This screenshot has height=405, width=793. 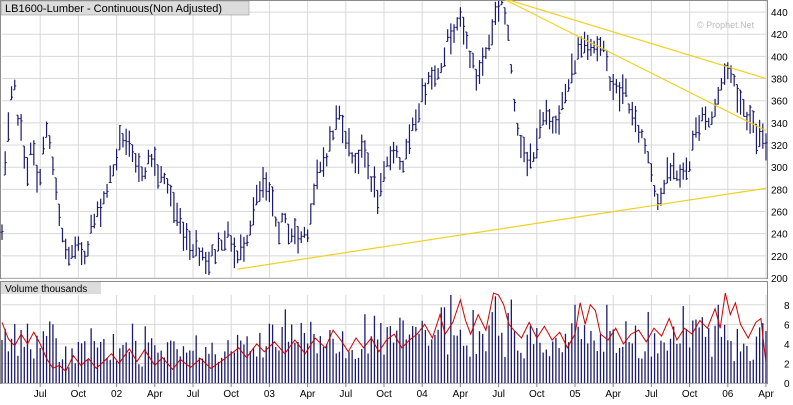 What do you see at coordinates (779, 279) in the screenshot?
I see `price-y-tick-label: 200` at bounding box center [779, 279].